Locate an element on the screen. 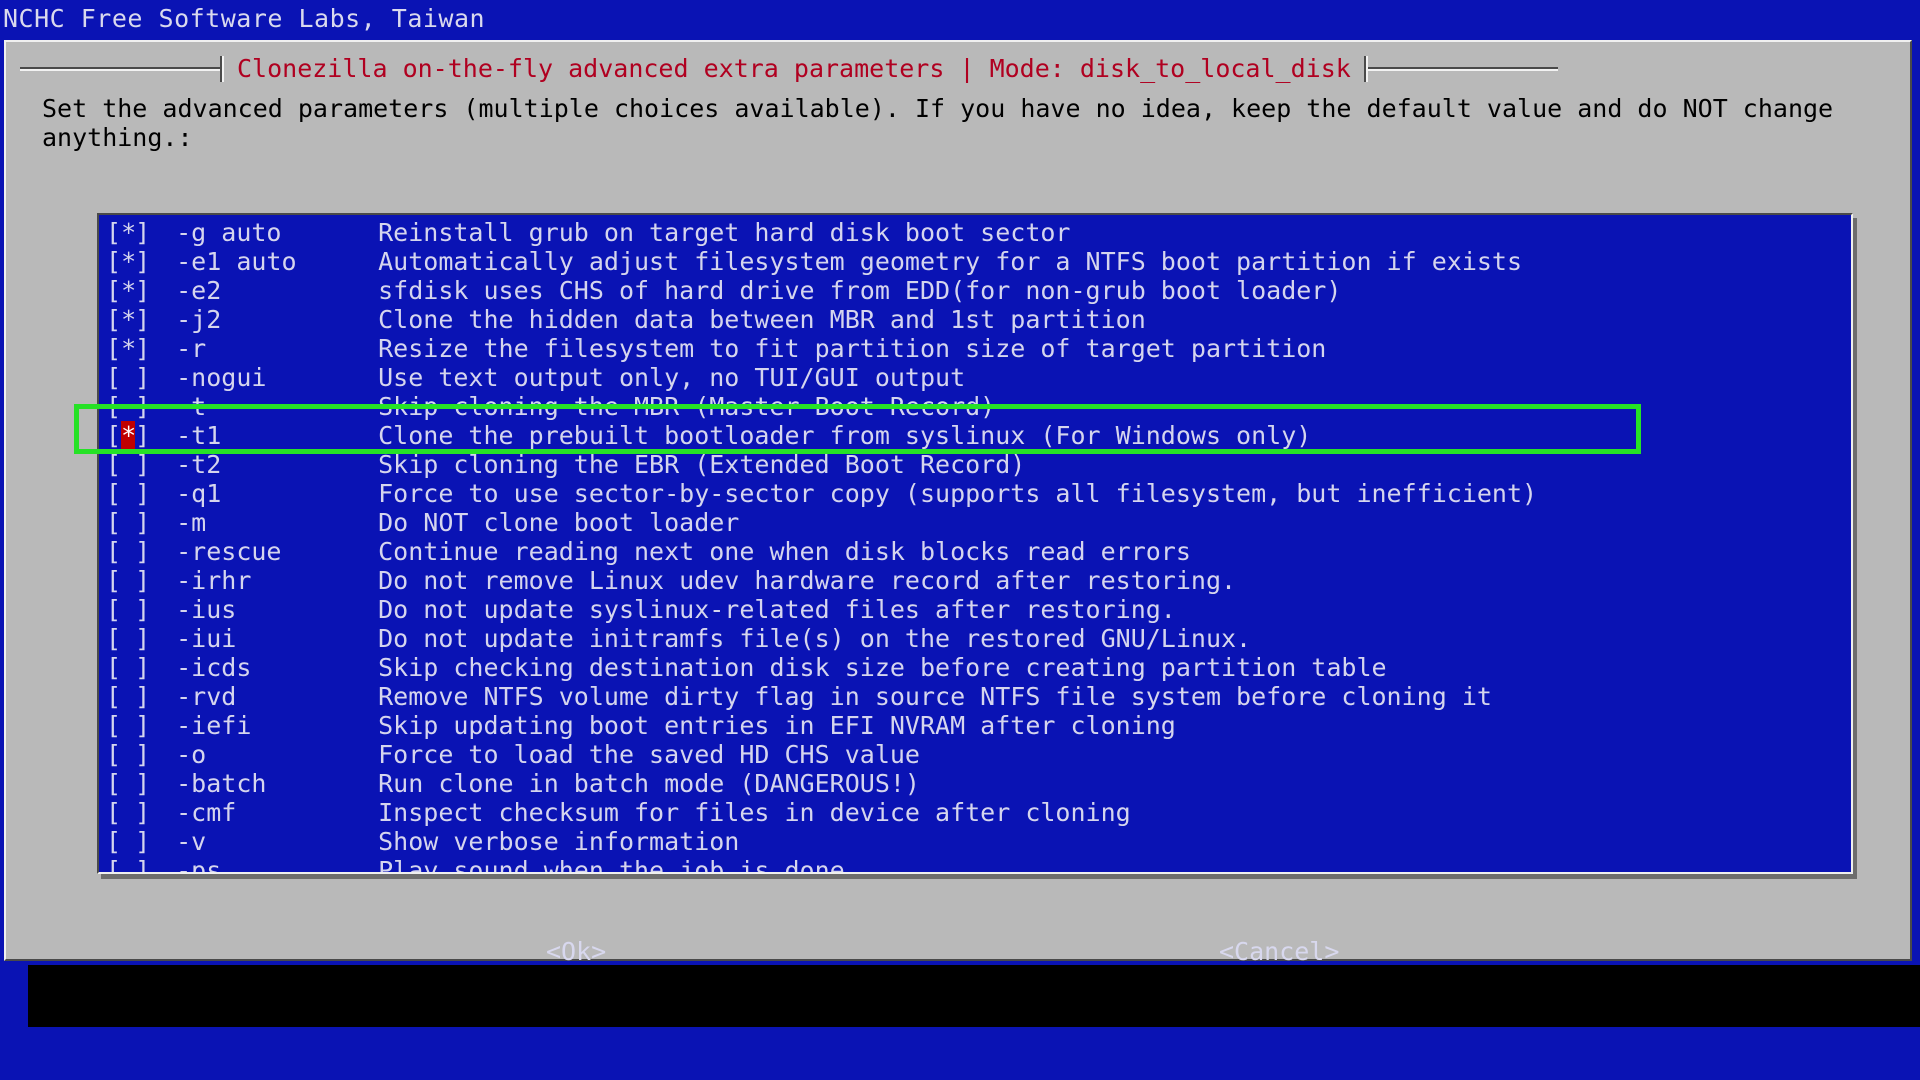  option-description: Play sound when the job is done is located at coordinates (611, 865).